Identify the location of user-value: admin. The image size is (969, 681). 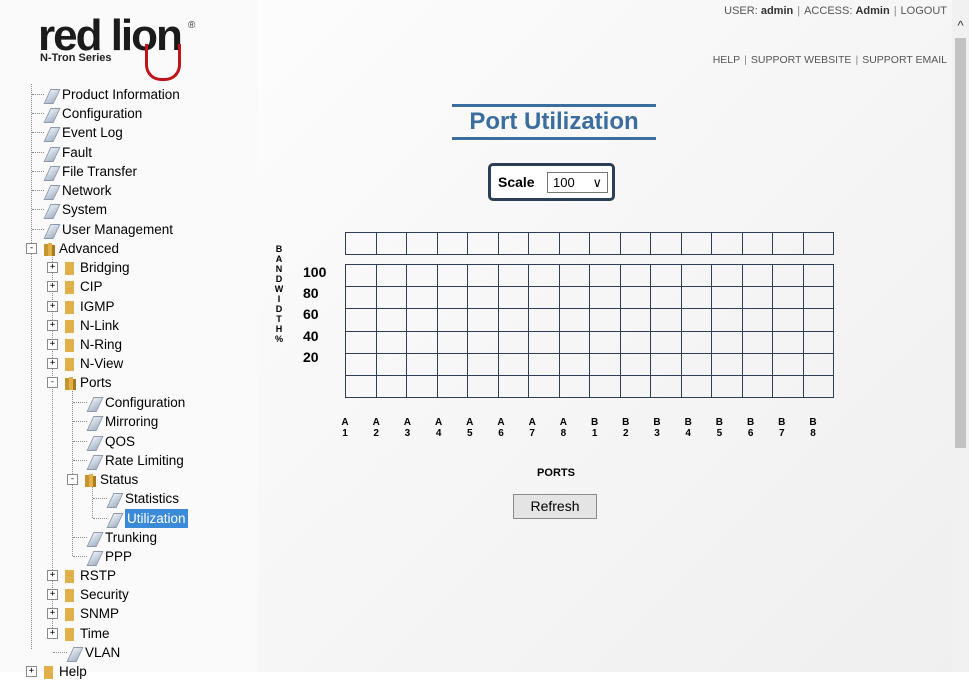
(777, 11).